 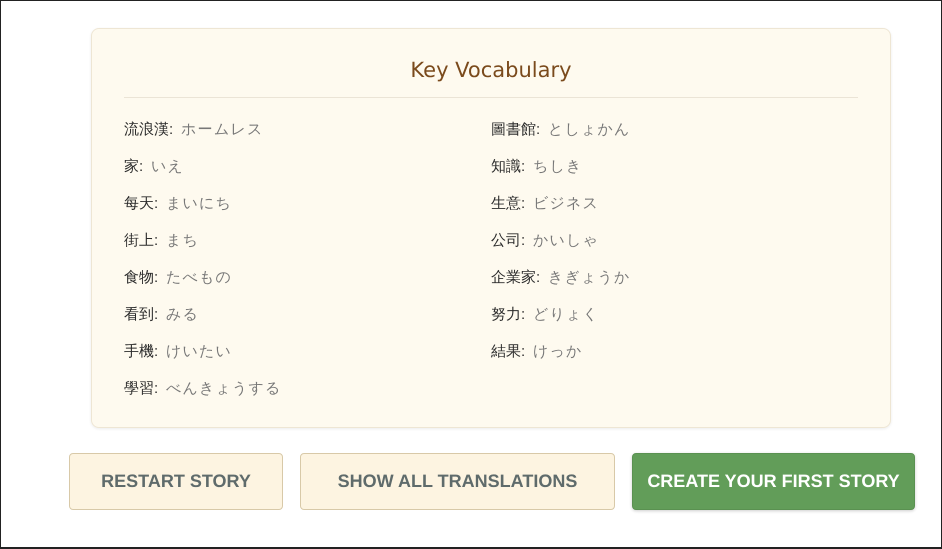 I want to click on vocab-reading: けっか, so click(x=558, y=352).